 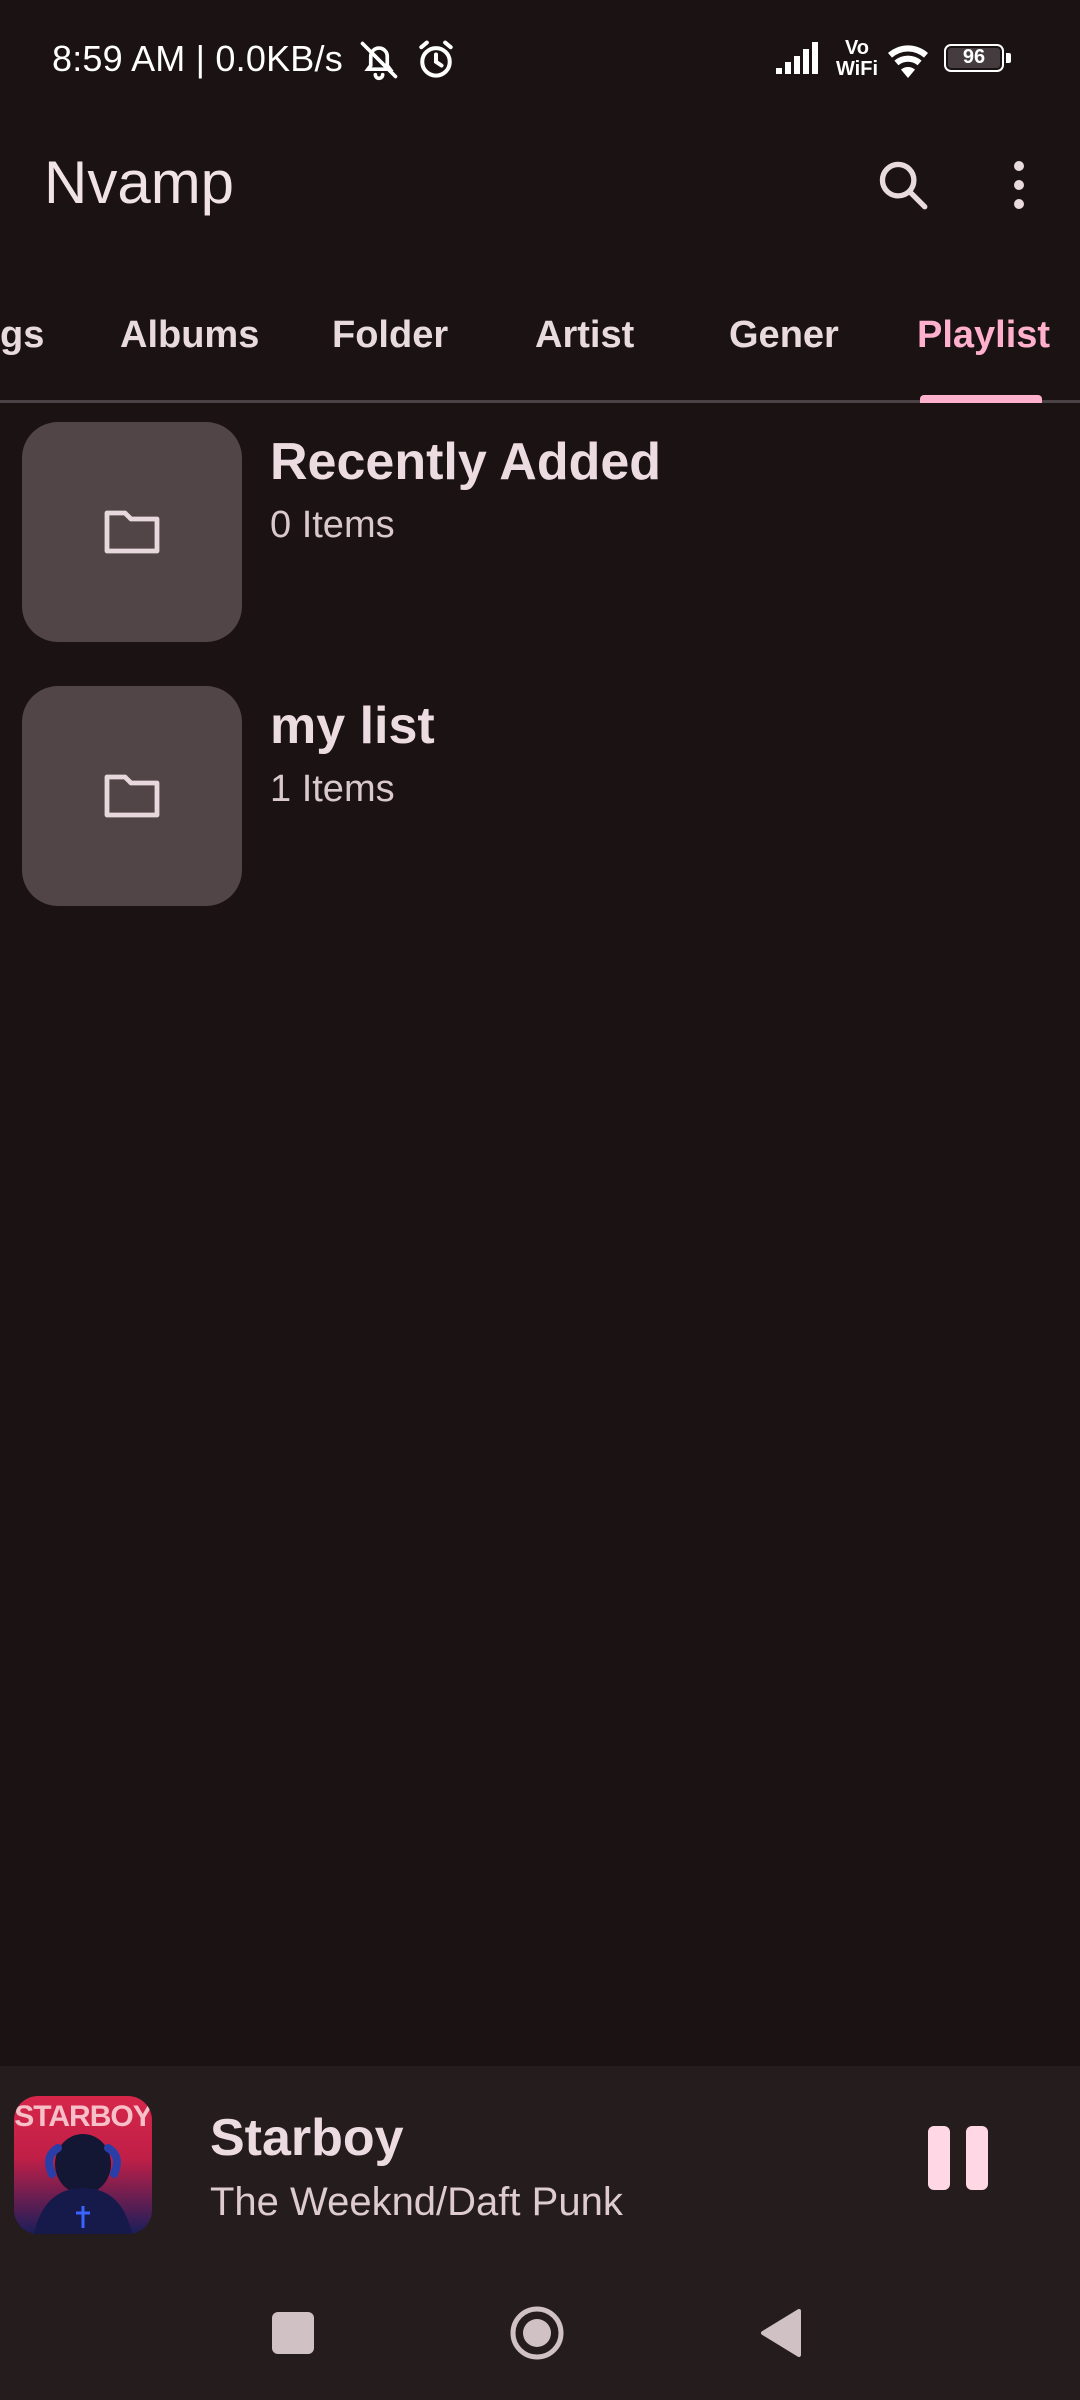 What do you see at coordinates (956, 2166) in the screenshot?
I see `pause-button` at bounding box center [956, 2166].